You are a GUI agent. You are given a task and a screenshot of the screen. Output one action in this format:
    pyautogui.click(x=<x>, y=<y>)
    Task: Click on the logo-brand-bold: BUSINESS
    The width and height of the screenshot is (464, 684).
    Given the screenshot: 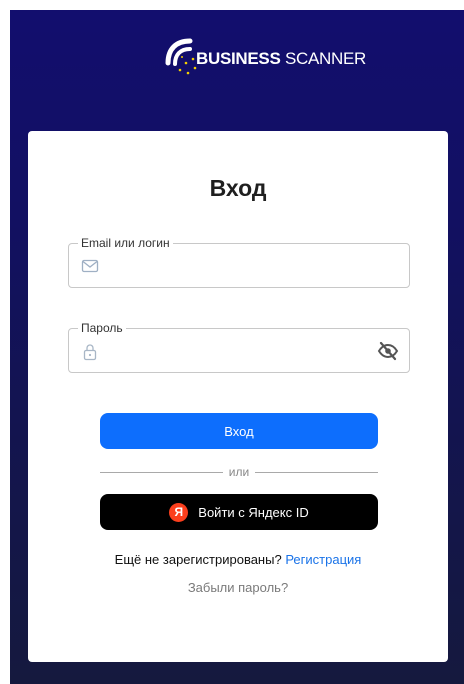 What is the action you would take?
    pyautogui.click(x=238, y=58)
    